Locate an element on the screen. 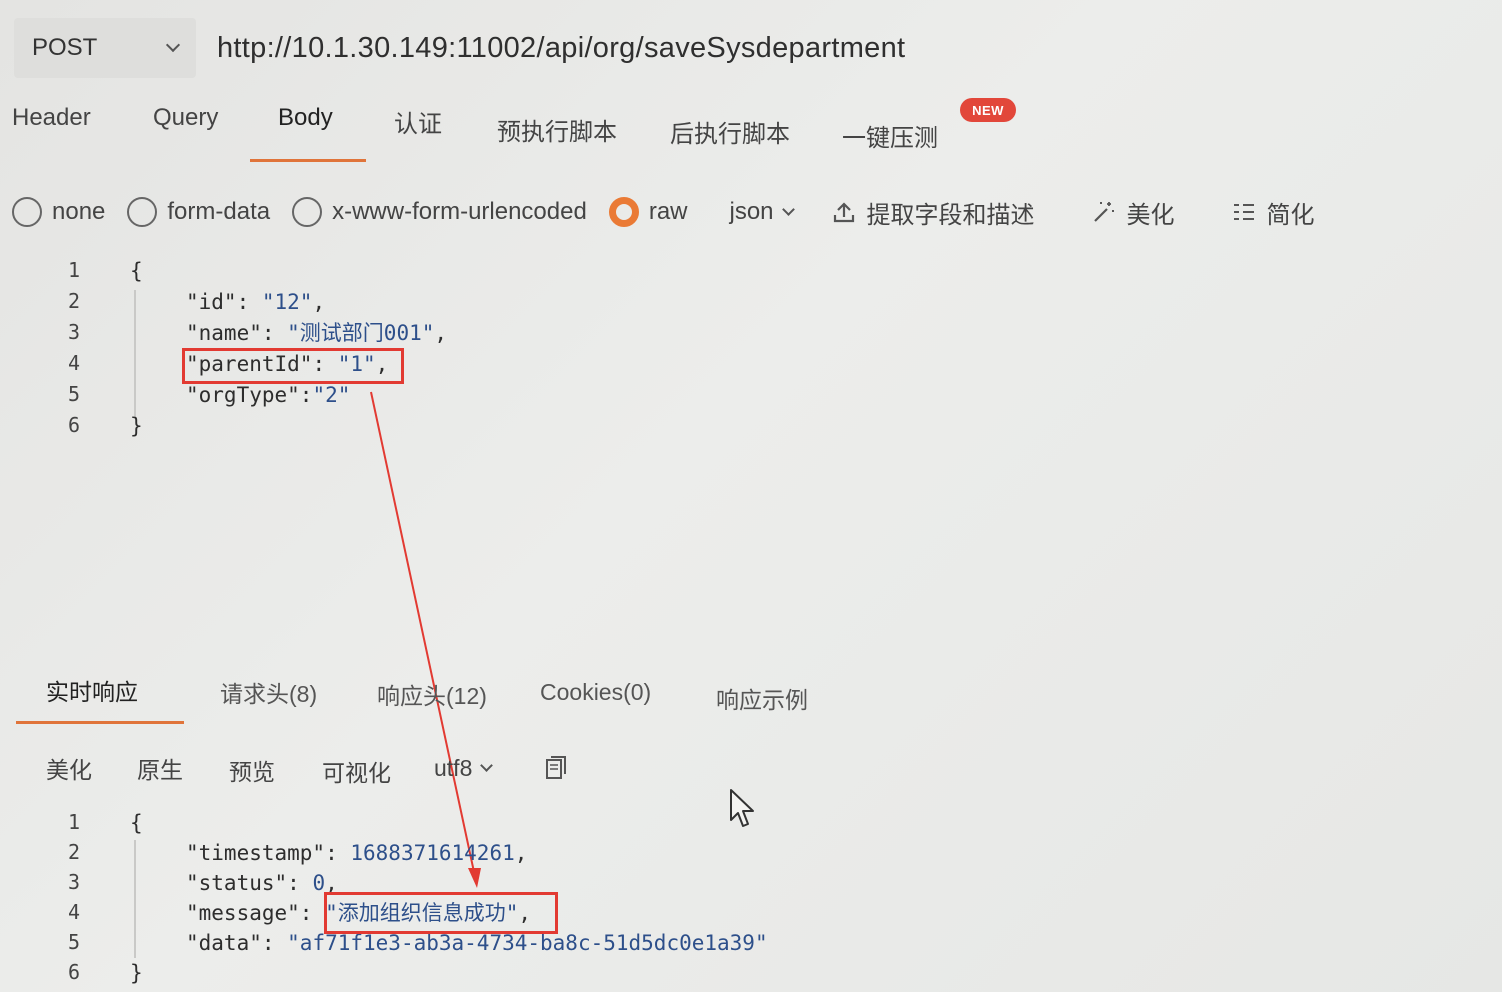 This screenshot has width=1502, height=992. resp-visualize-button: 可视化 is located at coordinates (356, 771).